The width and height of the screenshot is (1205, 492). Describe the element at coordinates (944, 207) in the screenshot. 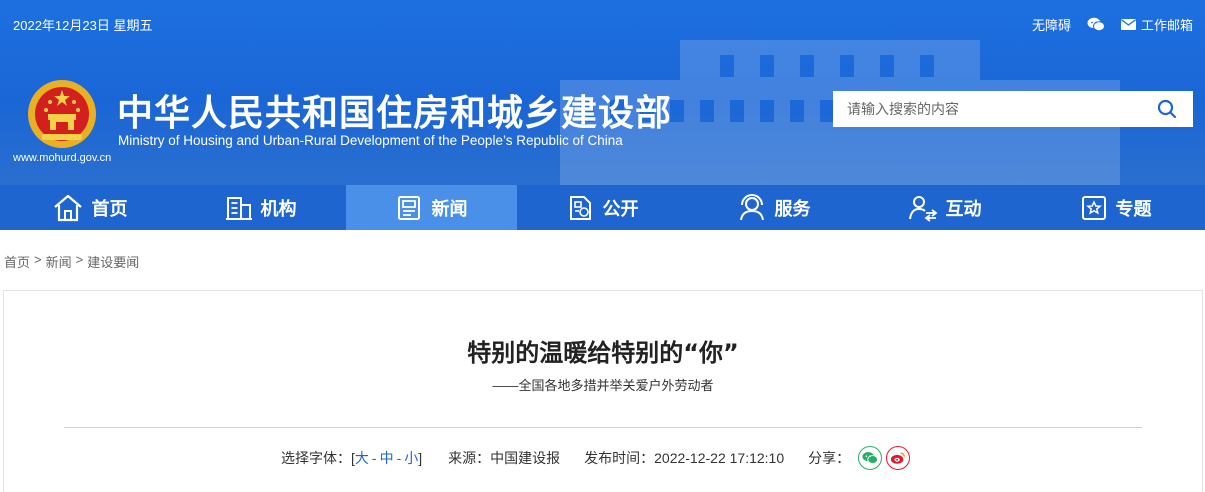

I see `nav-item-interaction: 互动` at that location.